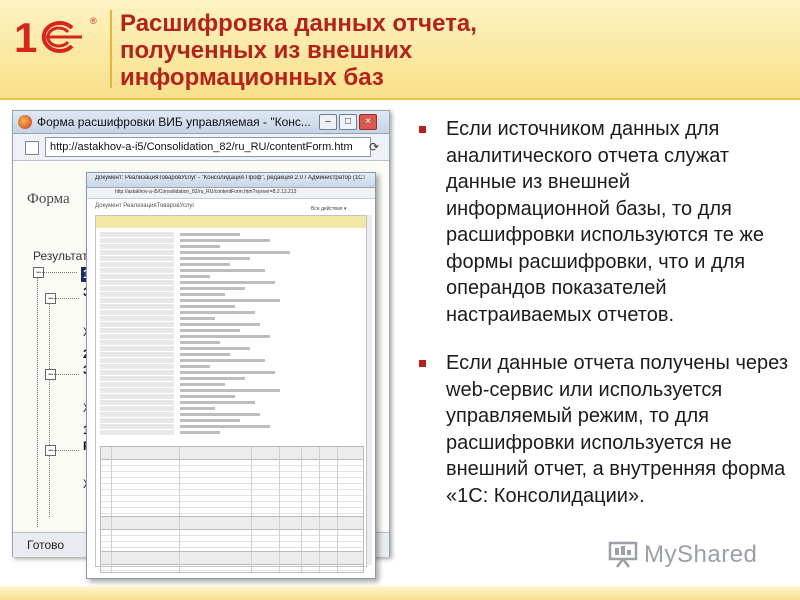 This screenshot has width=800, height=600. What do you see at coordinates (58, 397) in the screenshot?
I see `tree-view: − − − −` at bounding box center [58, 397].